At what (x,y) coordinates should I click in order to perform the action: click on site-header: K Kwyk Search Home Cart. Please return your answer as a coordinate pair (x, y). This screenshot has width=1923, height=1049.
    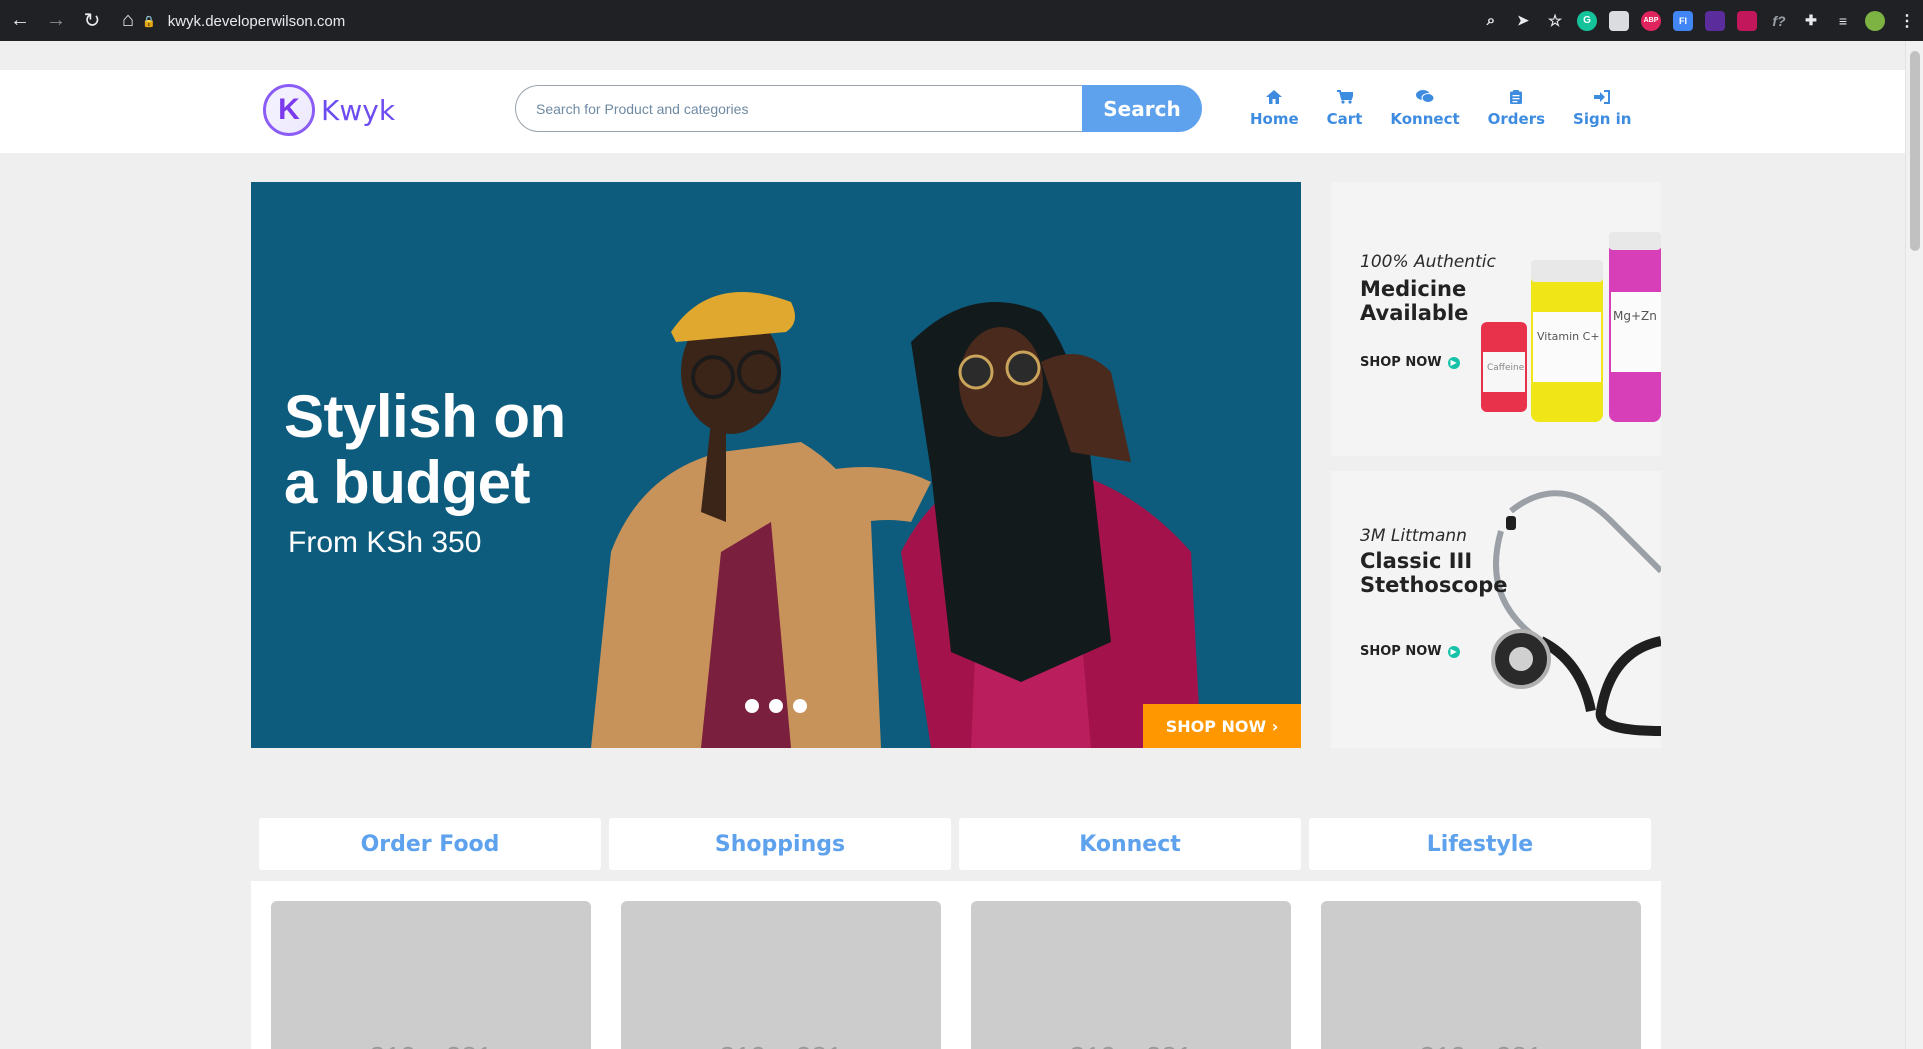
    Looking at the image, I should click on (952, 111).